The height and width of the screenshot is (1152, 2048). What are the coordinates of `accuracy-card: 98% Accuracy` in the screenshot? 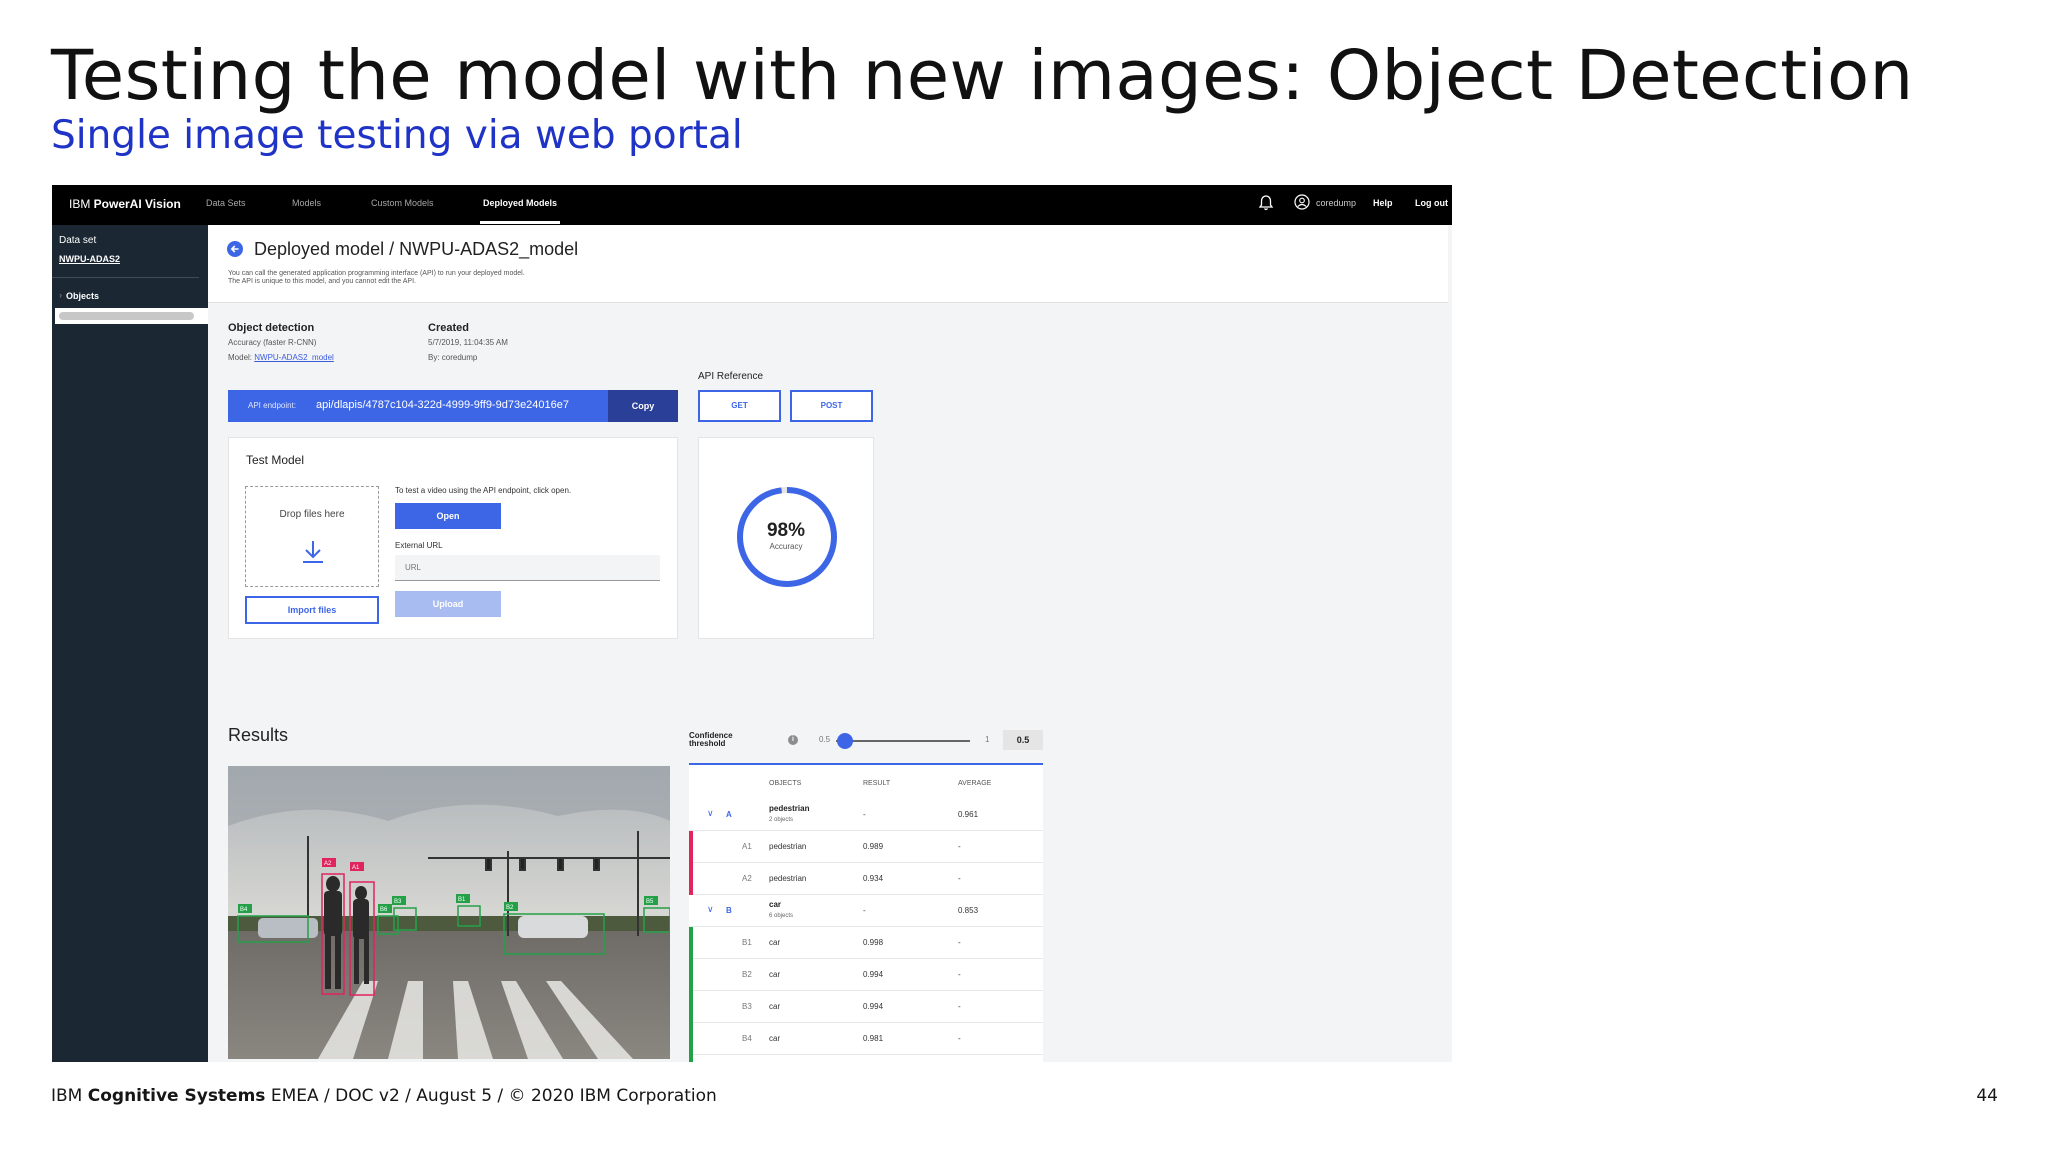 It's located at (786, 538).